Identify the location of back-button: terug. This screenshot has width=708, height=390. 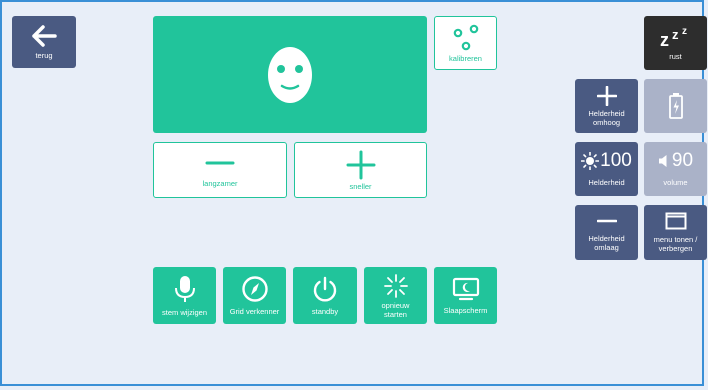
(44, 42).